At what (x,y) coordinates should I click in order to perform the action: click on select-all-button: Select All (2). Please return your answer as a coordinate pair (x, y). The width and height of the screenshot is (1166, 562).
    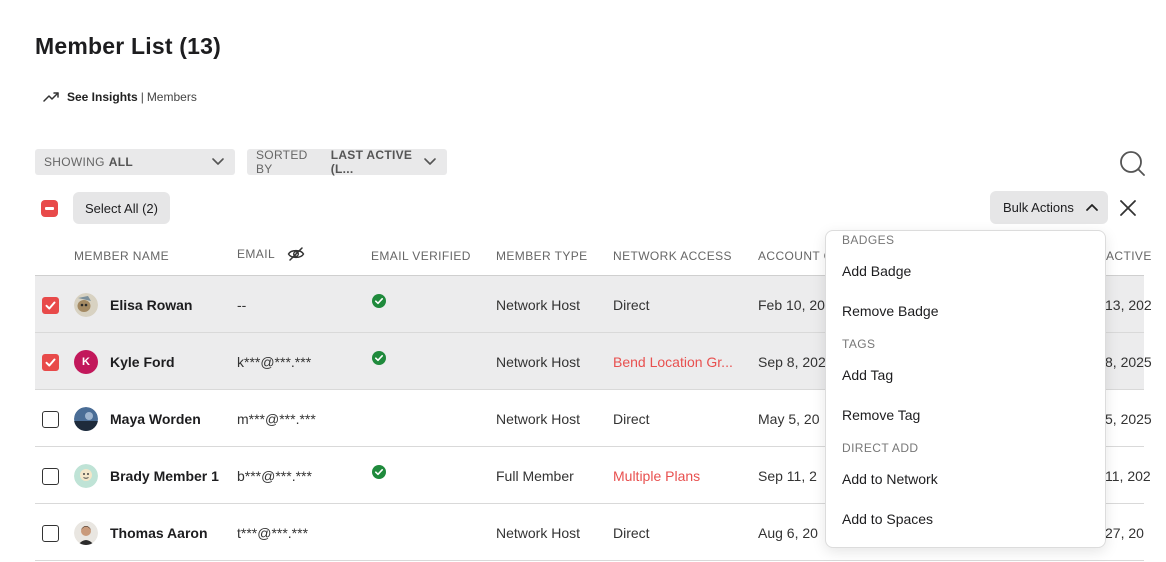
    Looking at the image, I should click on (121, 208).